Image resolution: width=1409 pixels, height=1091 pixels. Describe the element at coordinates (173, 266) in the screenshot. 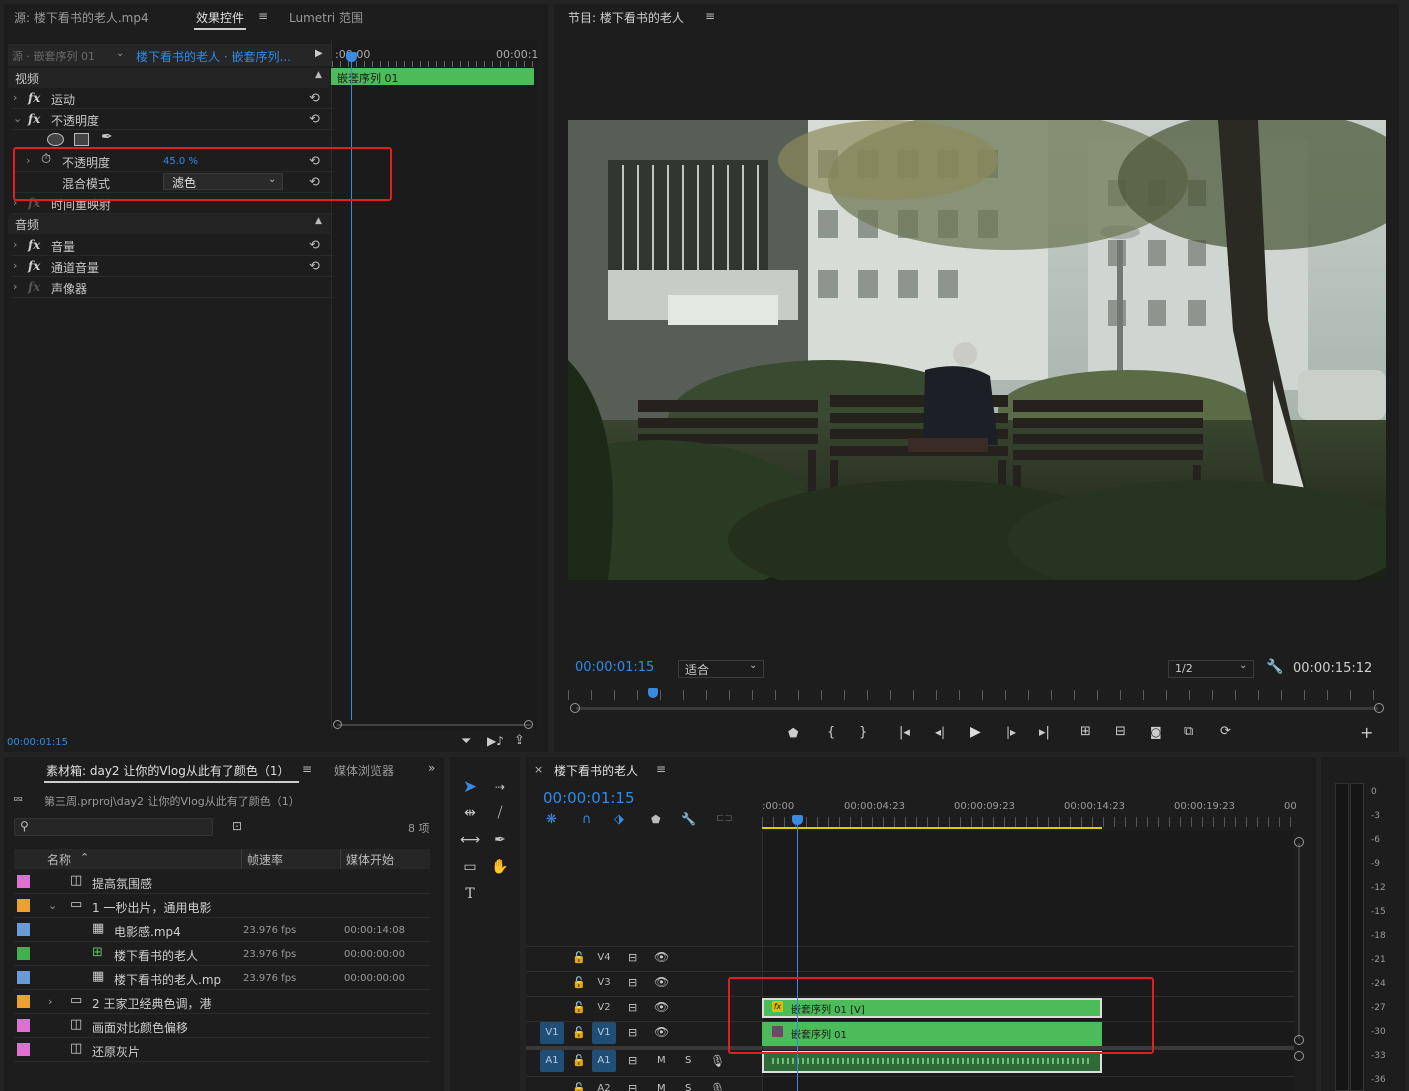

I see `effect-row-channel-volume: › fx 通道音量 ⟲` at that location.